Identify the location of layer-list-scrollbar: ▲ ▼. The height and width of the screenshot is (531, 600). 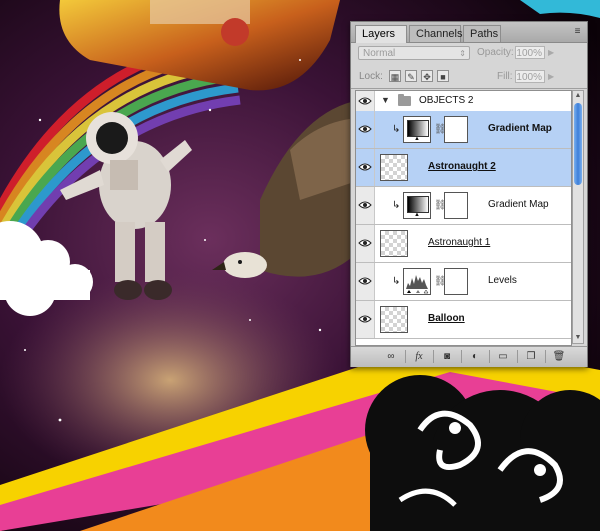
(578, 217).